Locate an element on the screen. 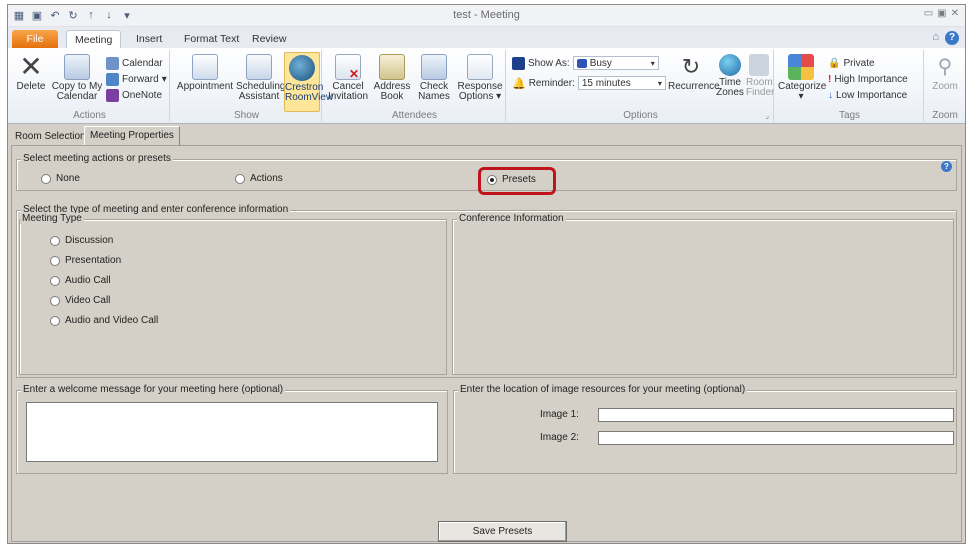 Image resolution: width=971 pixels, height=548 pixels. show-as-control: Show As: Busy ▾ is located at coordinates (585, 63).